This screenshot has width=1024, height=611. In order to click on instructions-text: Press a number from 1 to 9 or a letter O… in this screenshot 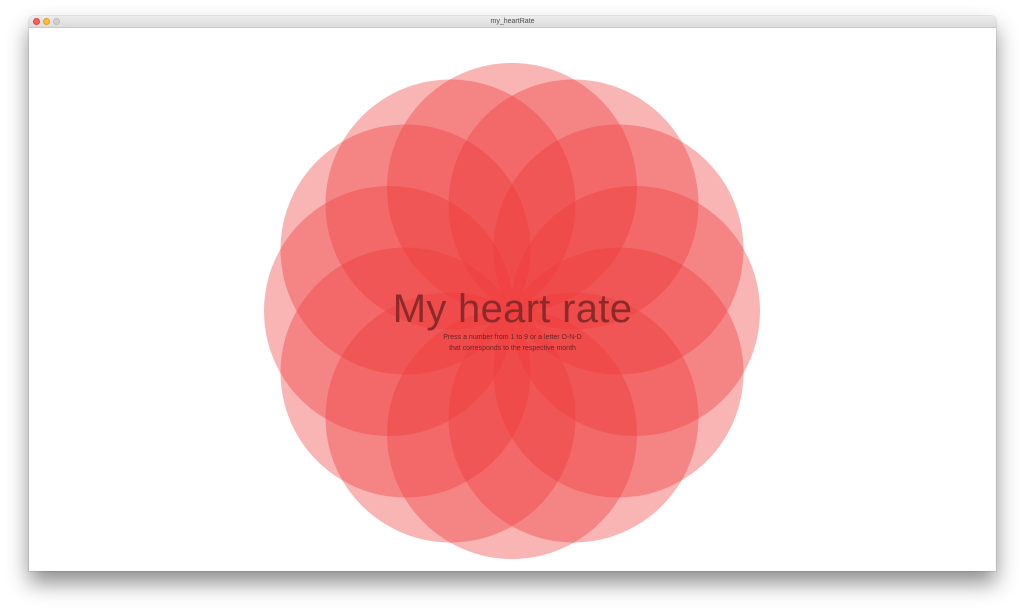, I will do `click(512, 343)`.